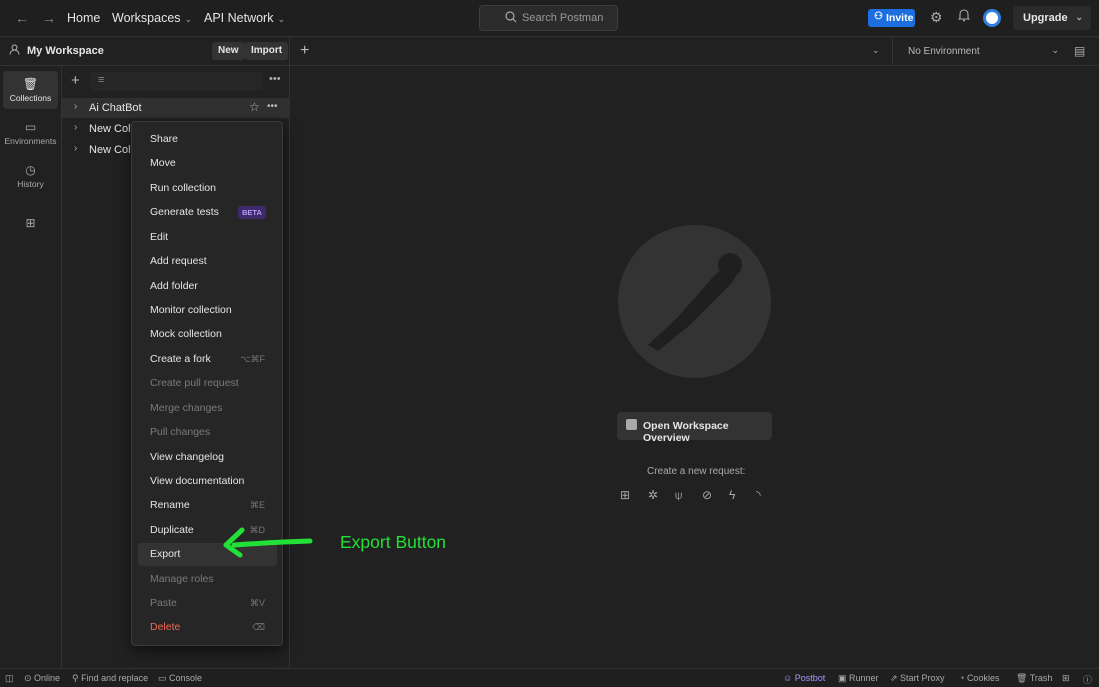 The image size is (1099, 687). I want to click on upgrade-button: Upgrade ⌄, so click(1052, 18).